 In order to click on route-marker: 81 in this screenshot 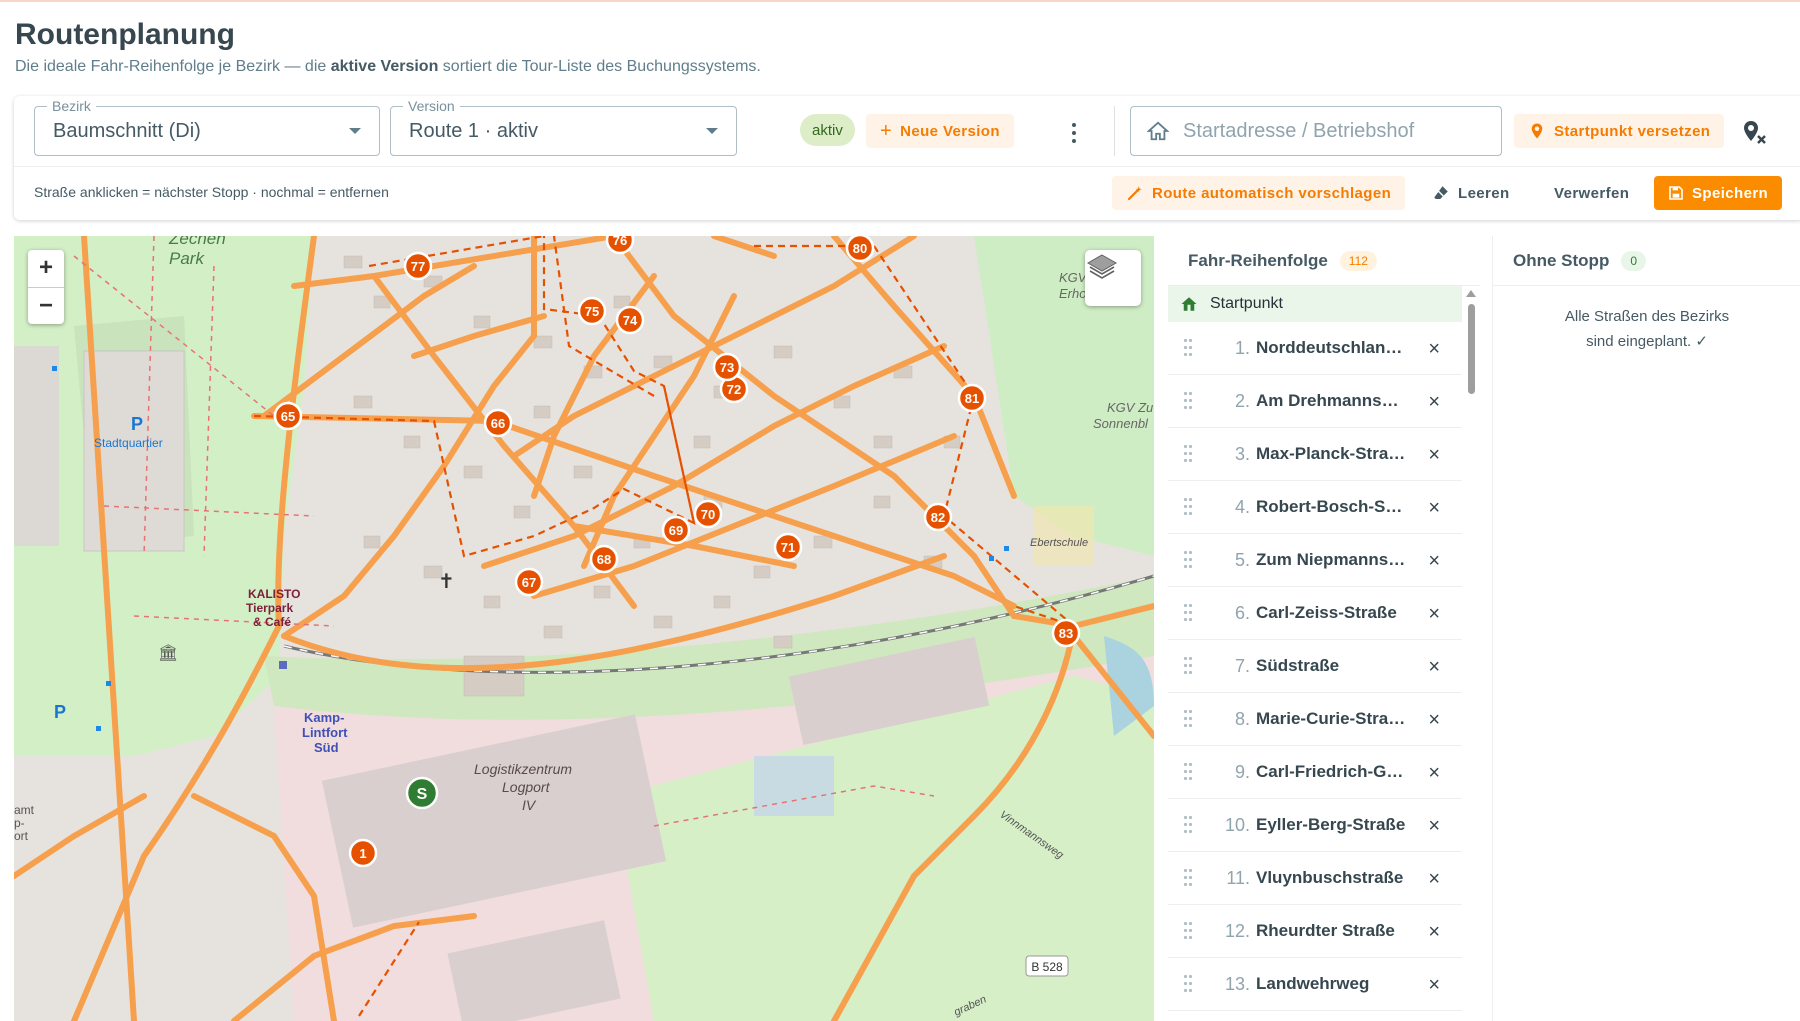, I will do `click(972, 398)`.